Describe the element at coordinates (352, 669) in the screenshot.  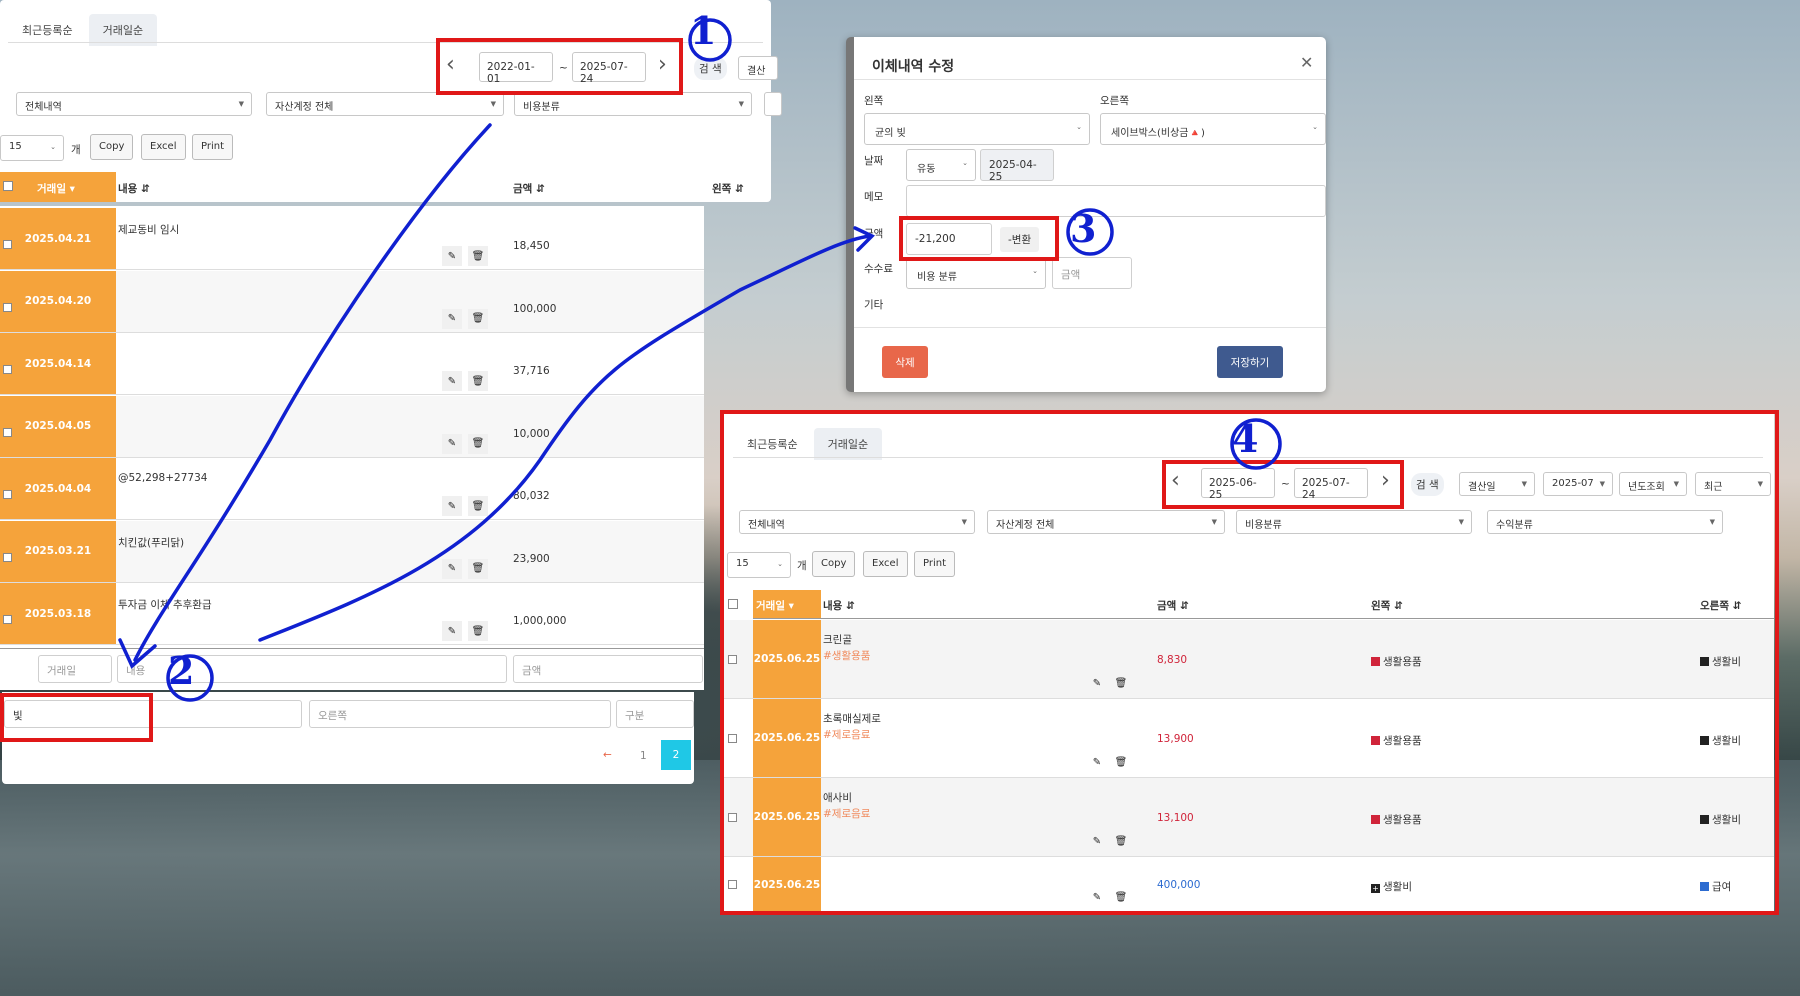
I see `footer-filter-row: 거래일 내용 금액` at that location.